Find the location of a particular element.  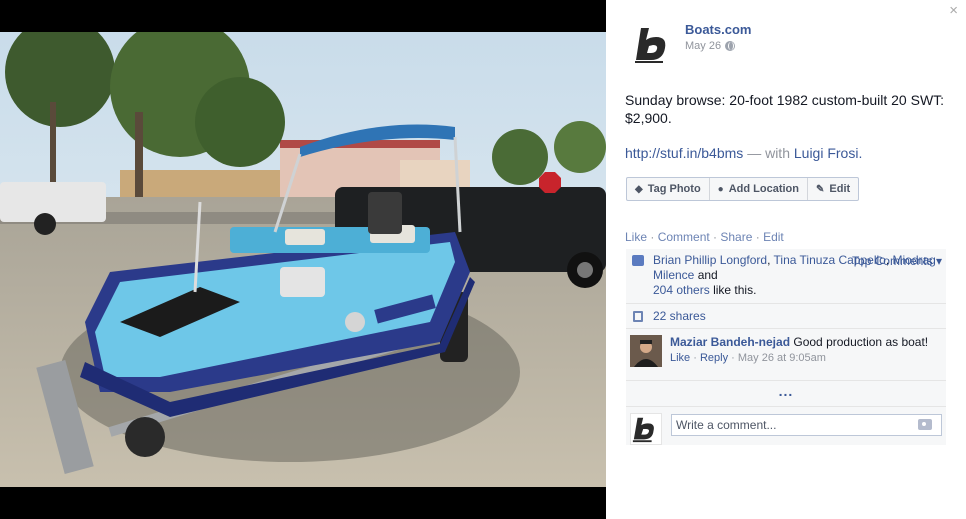

globe-icon is located at coordinates (730, 46).